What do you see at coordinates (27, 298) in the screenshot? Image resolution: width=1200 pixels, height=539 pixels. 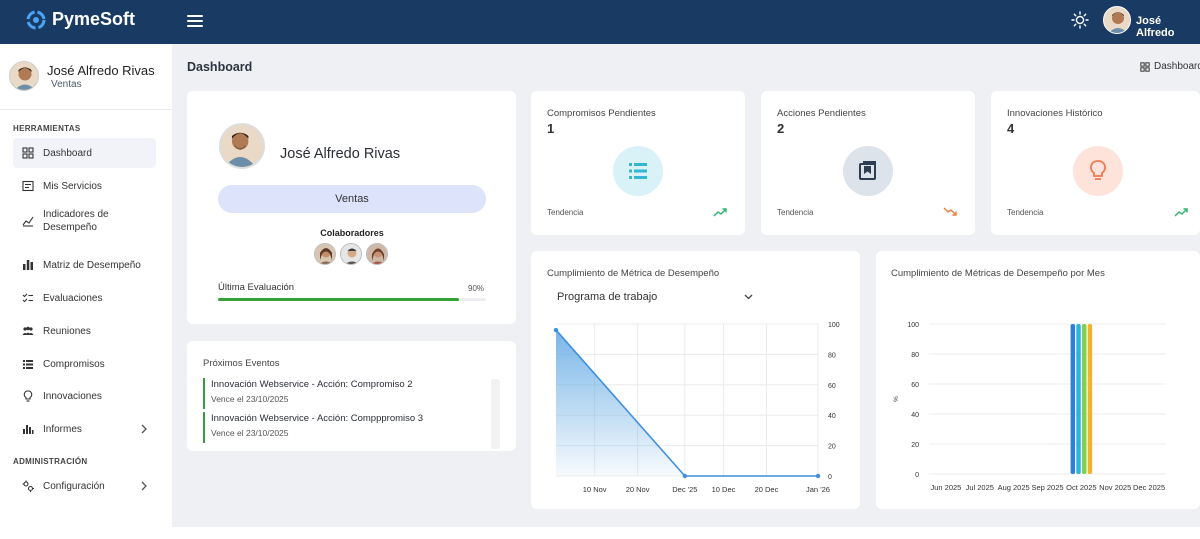 I see `evaluations-icon` at bounding box center [27, 298].